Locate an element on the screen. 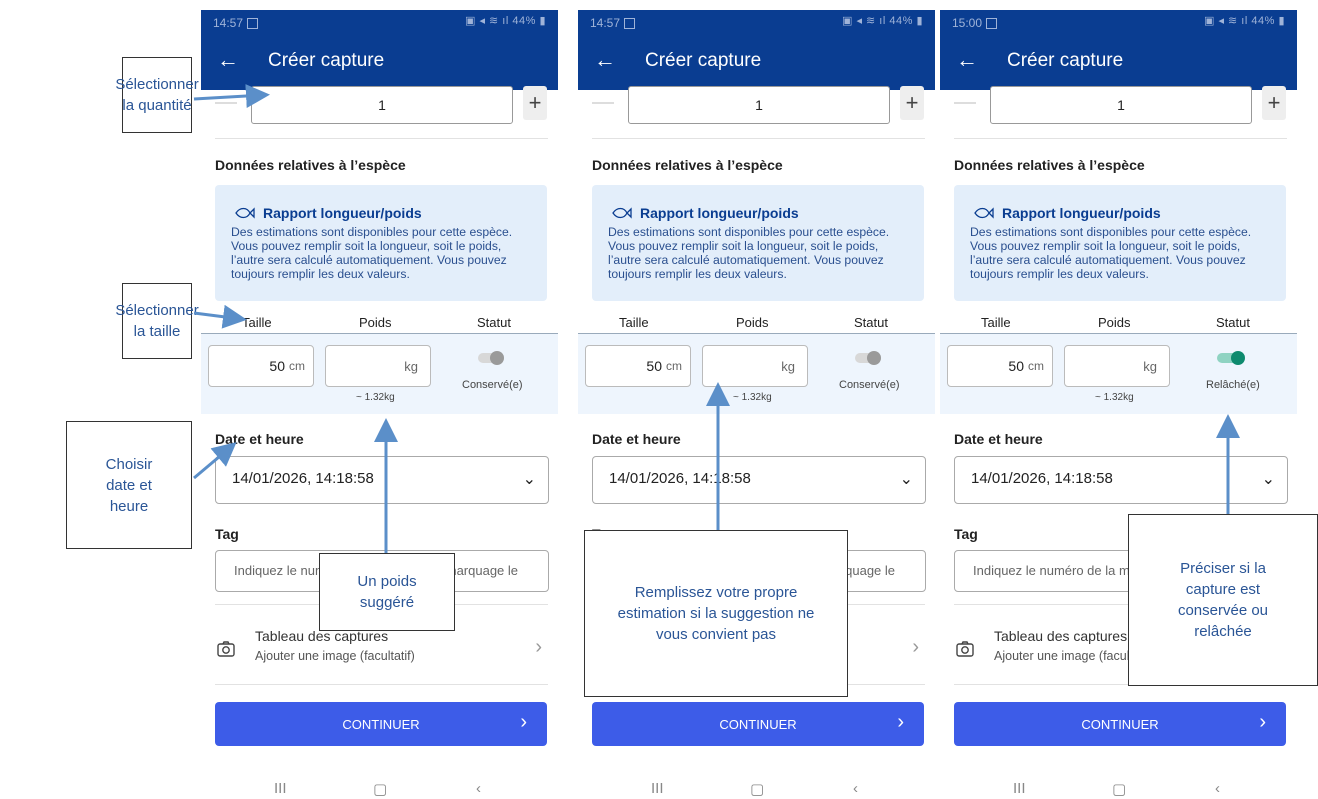 This screenshot has height=799, width=1318. status-label: Conservé(e) is located at coordinates (869, 385).